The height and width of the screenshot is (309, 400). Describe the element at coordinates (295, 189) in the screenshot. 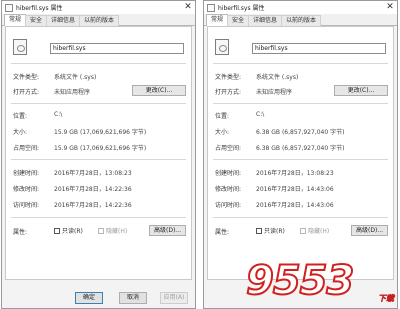

I see `modified-value: 2016年7月28日，14:43:06` at that location.